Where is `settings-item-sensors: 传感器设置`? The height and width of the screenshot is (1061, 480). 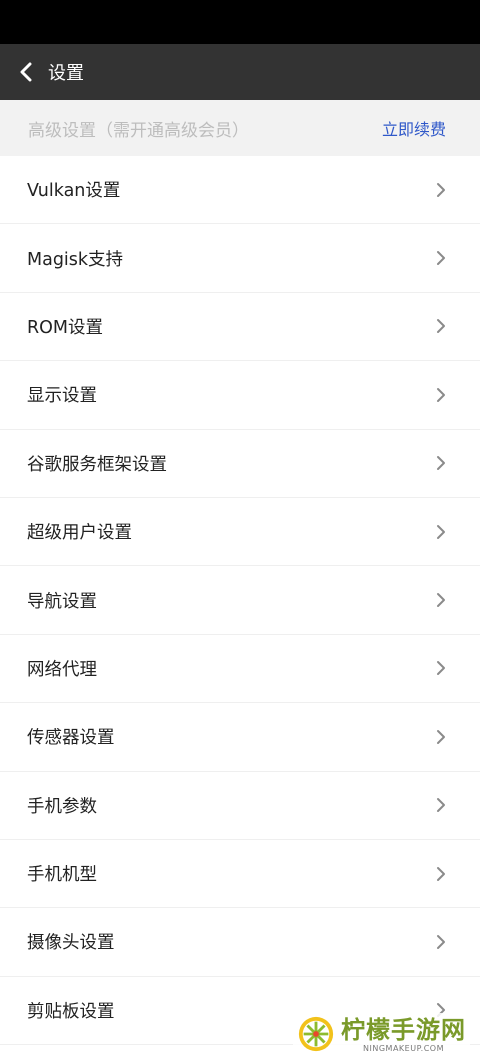
settings-item-sensors: 传感器设置 is located at coordinates (240, 737).